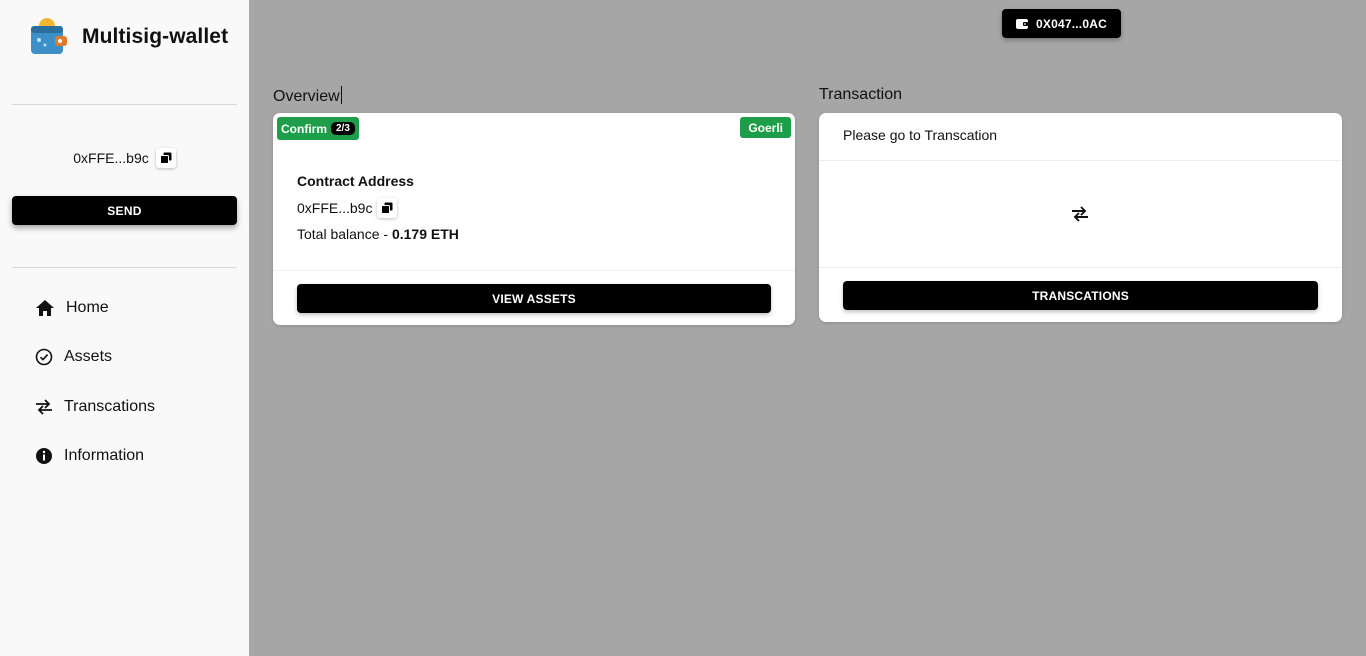 Image resolution: width=1366 pixels, height=656 pixels. I want to click on balance-prefix: Total balance -, so click(344, 234).